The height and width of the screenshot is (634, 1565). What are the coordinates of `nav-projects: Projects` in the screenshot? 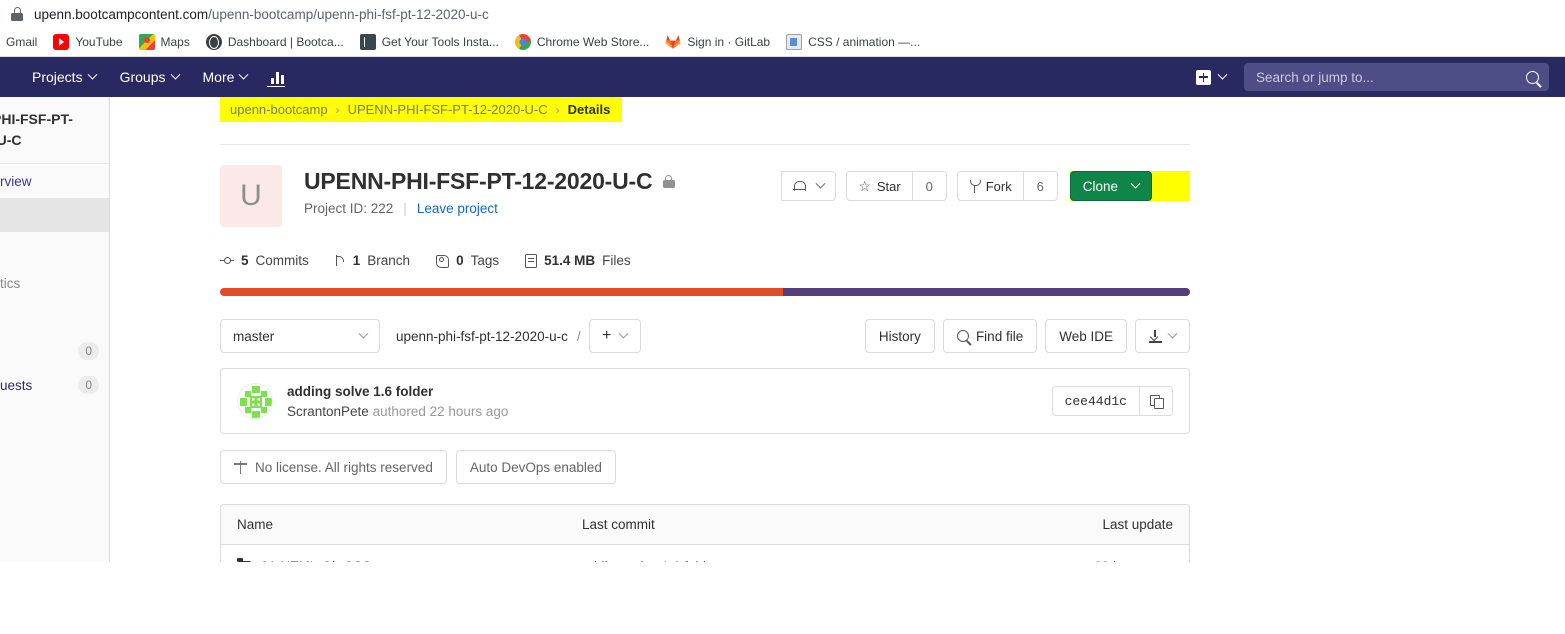 It's located at (64, 77).